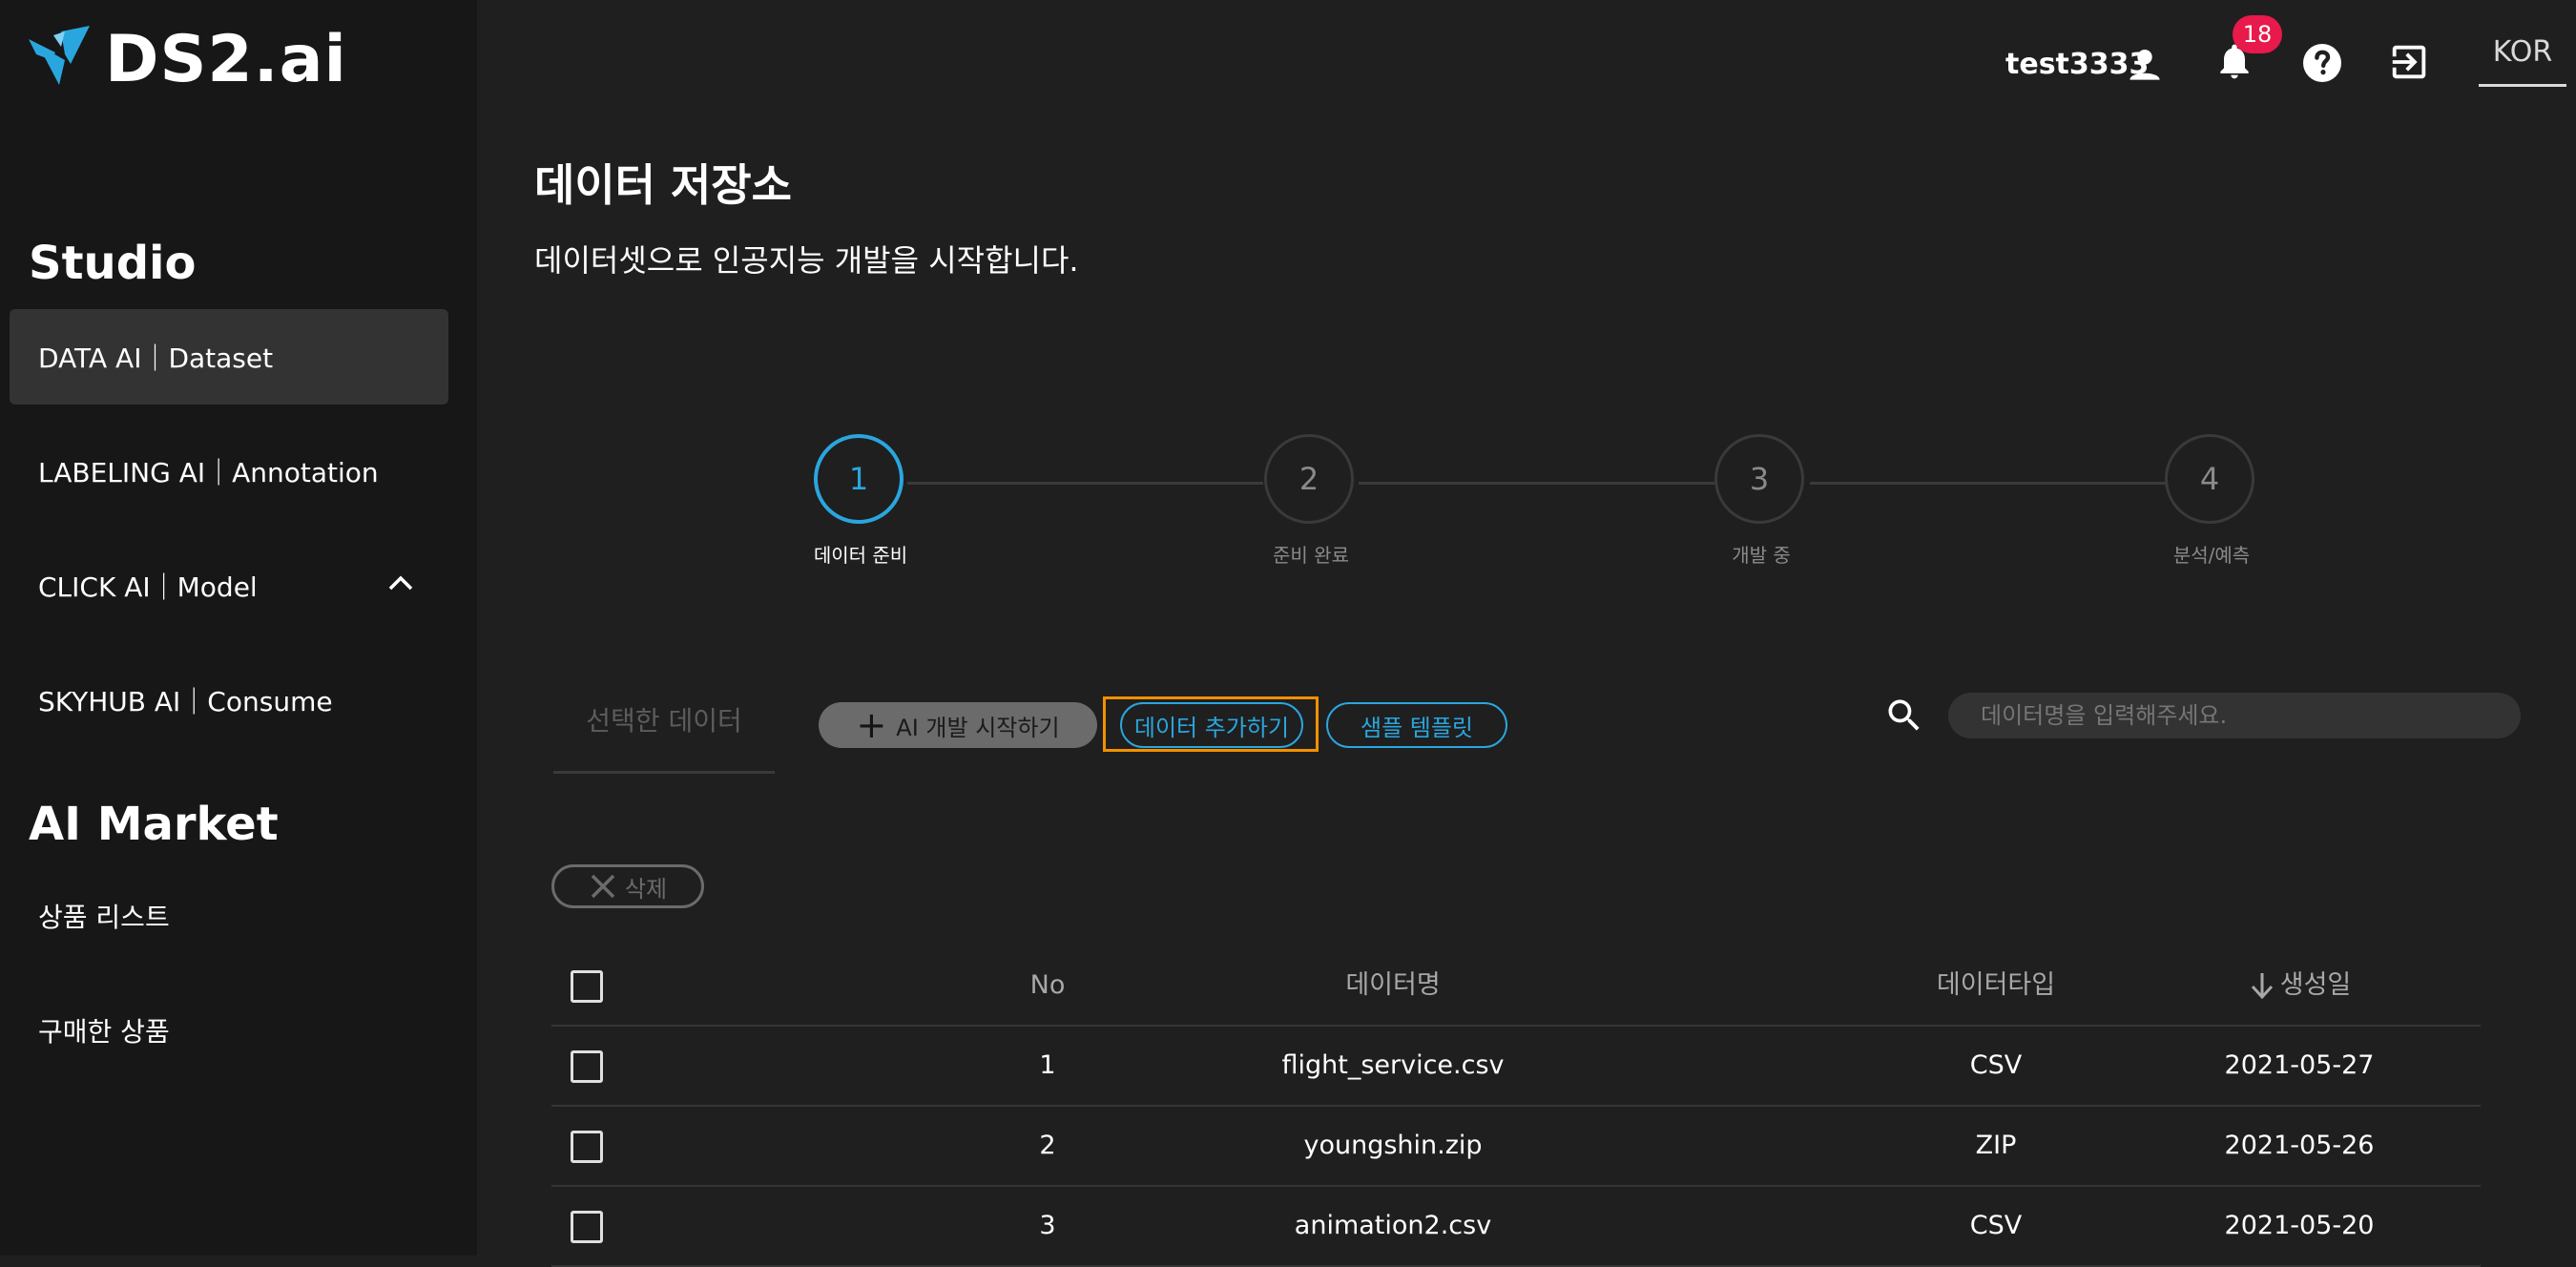 Image resolution: width=2576 pixels, height=1267 pixels. What do you see at coordinates (2234, 715) in the screenshot?
I see `search-input` at bounding box center [2234, 715].